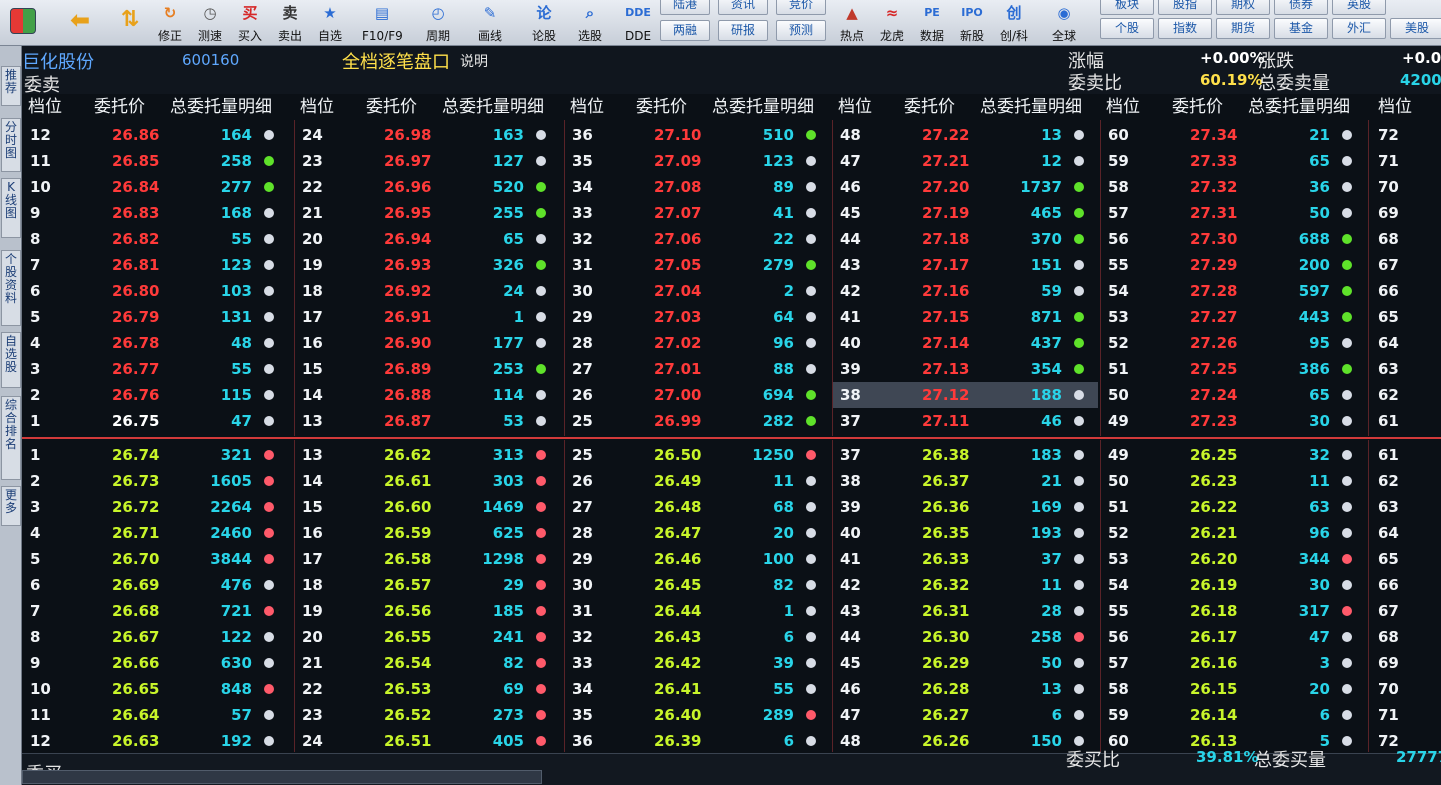 The image size is (1441, 785). I want to click on price-cell: 26.97, so click(408, 161).